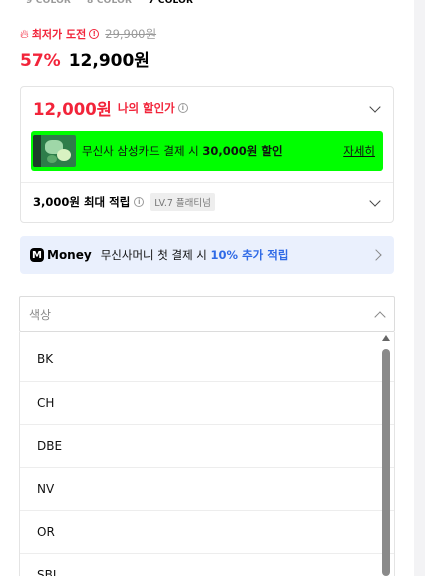  Describe the element at coordinates (88, 34) in the screenshot. I see `lowest-price-row: 🔥︎ 최저가 도전 ! 29,900원` at that location.